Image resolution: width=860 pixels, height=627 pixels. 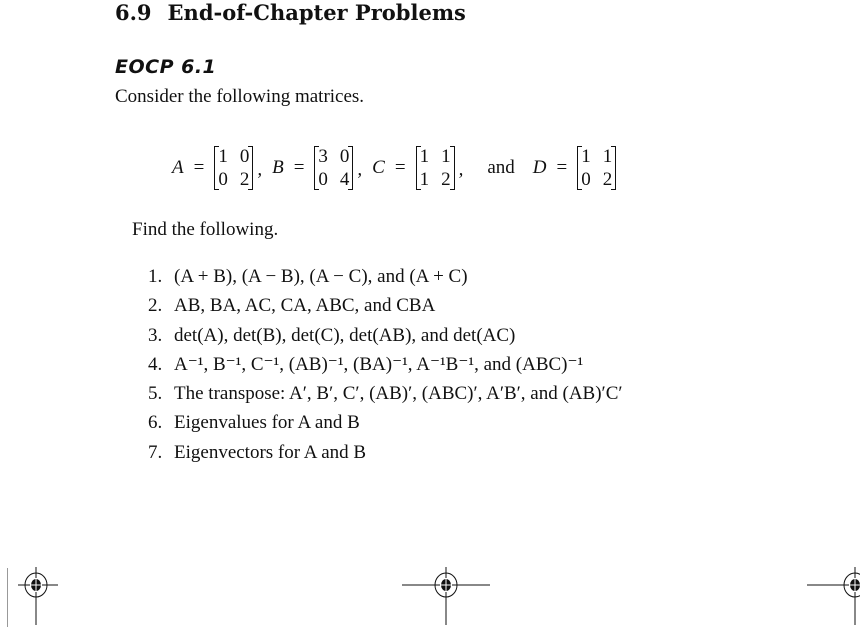 I want to click on list-item: 2. AB, BA, AC, CA, ABC, and CBA, so click(x=385, y=305).